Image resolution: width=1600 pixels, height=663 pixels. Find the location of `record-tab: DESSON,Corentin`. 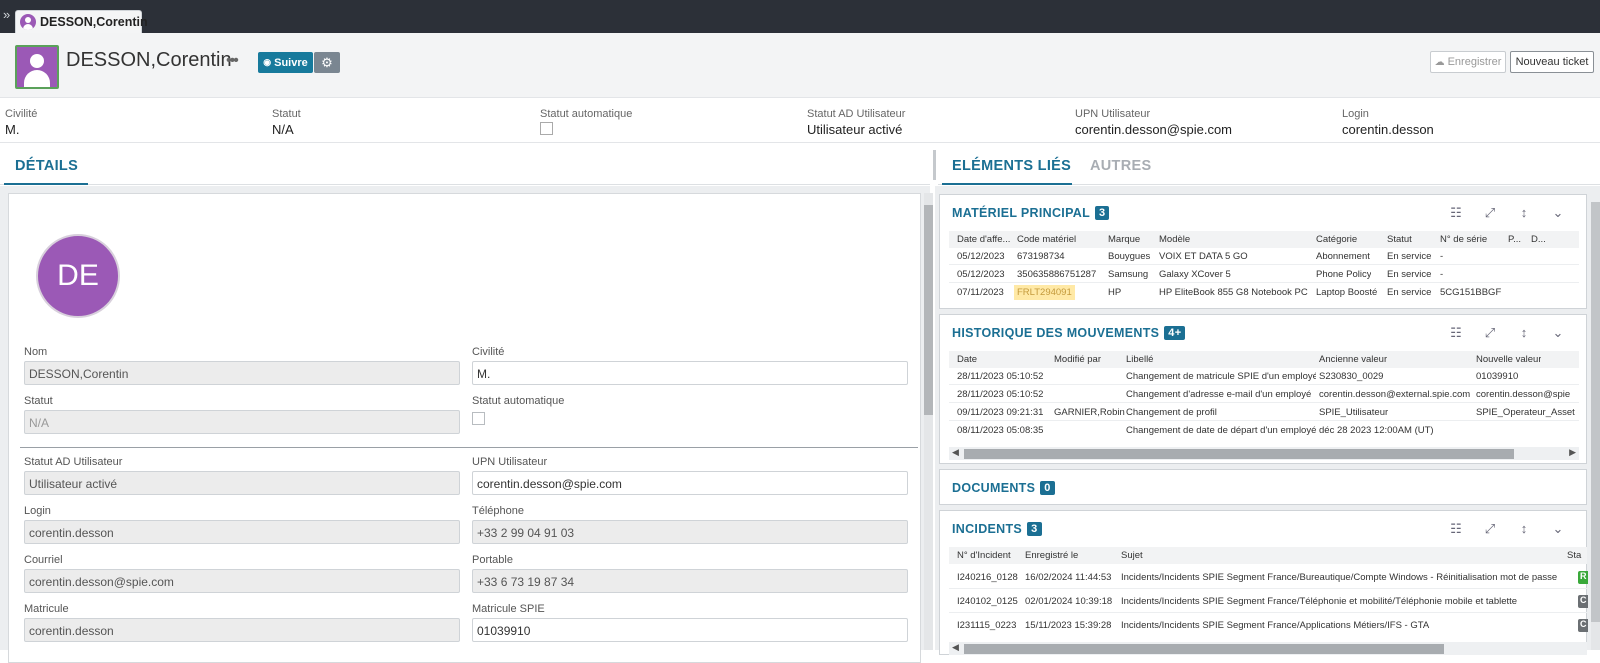

record-tab: DESSON,Corentin is located at coordinates (81, 21).